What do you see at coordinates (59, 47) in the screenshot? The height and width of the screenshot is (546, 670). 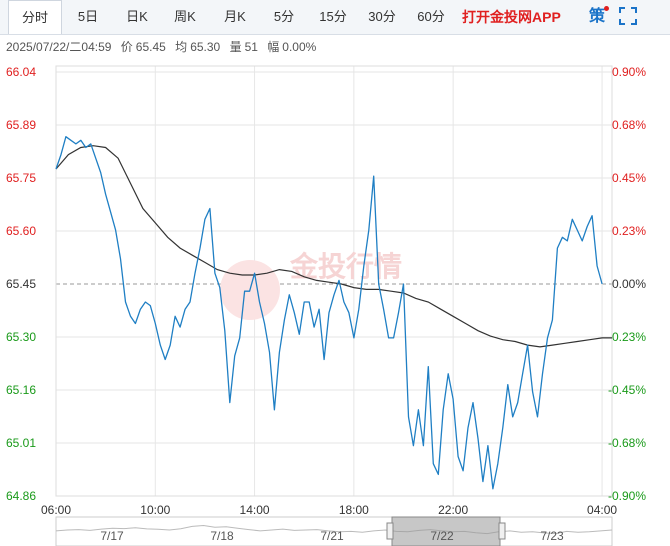 I see `quote-datetime: 2025/07/22/二04:59` at bounding box center [59, 47].